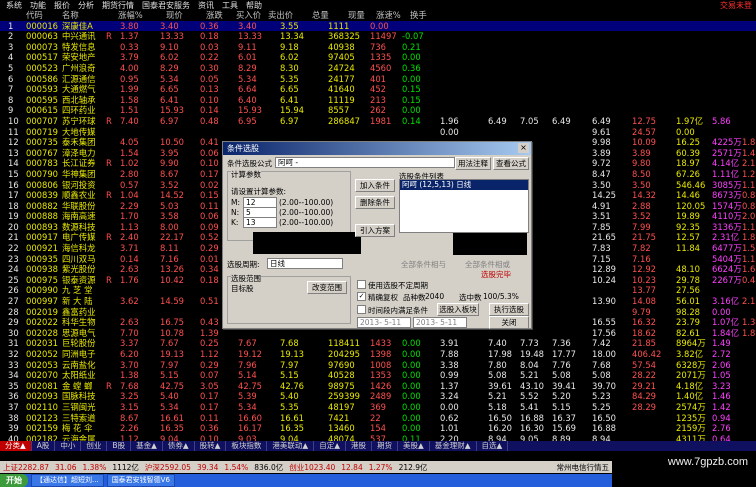 The width and height of the screenshot is (756, 487). I want to click on col-header: 卖出价, so click(280, 15).